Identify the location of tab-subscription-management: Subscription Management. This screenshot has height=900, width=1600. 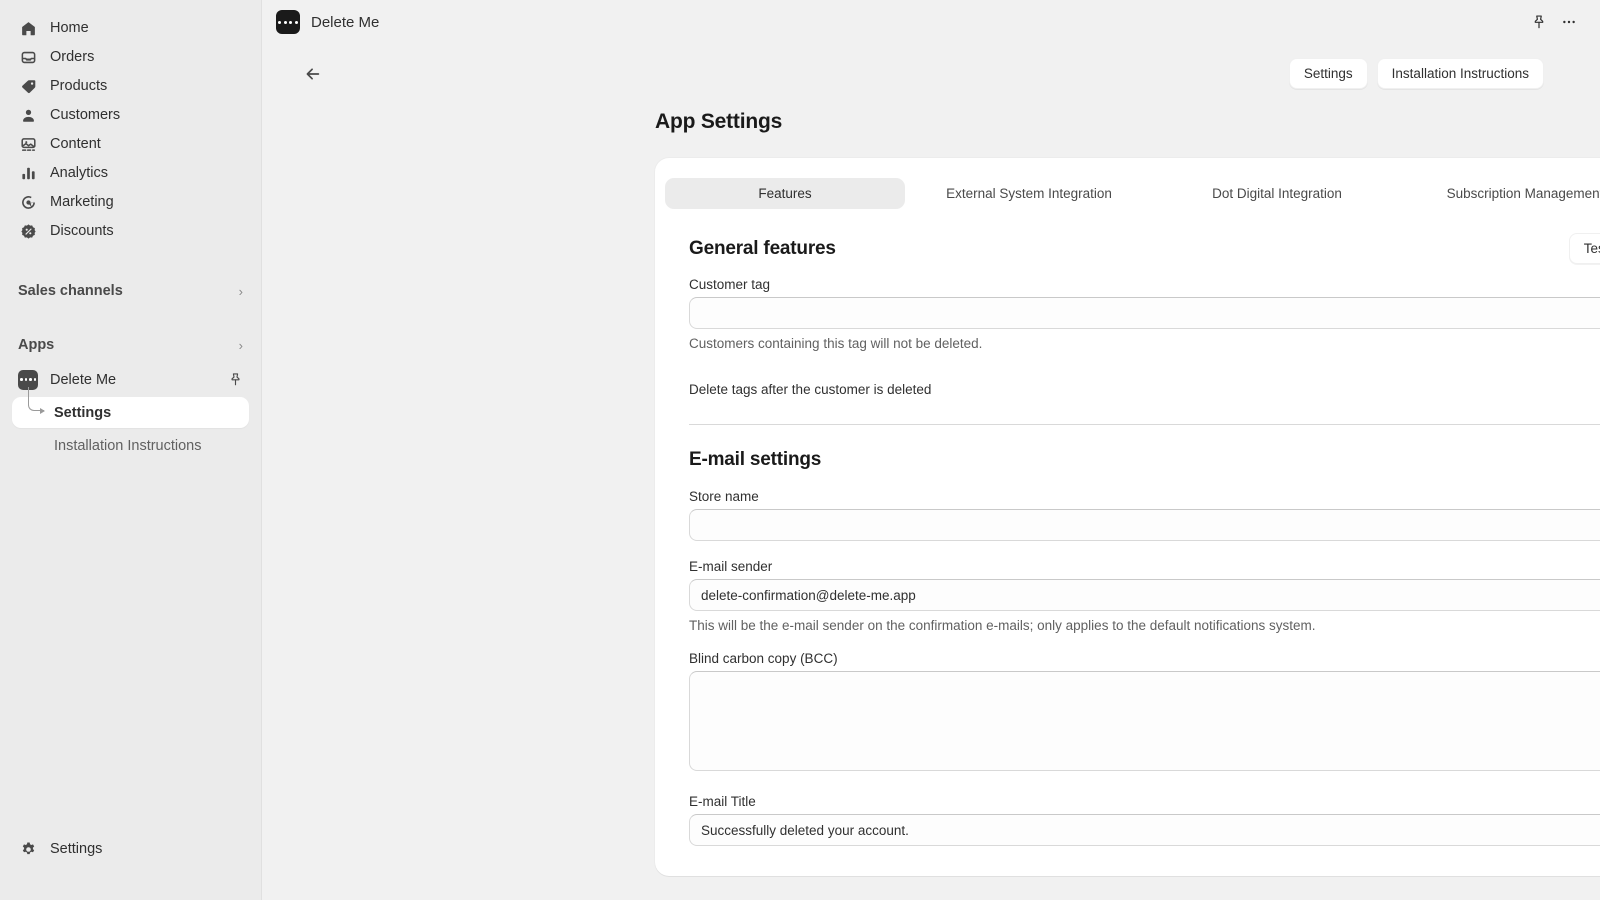
(1500, 193).